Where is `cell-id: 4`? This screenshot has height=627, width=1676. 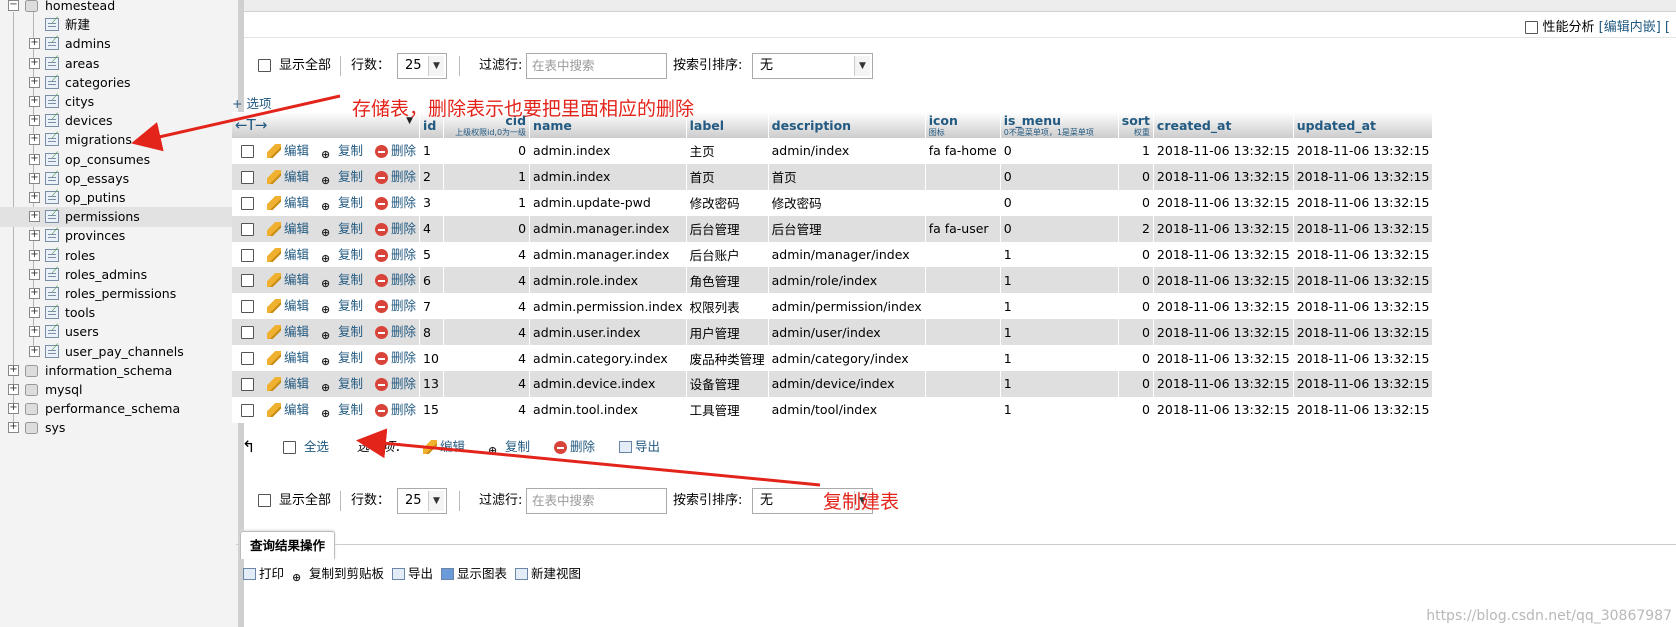
cell-id: 4 is located at coordinates (432, 228).